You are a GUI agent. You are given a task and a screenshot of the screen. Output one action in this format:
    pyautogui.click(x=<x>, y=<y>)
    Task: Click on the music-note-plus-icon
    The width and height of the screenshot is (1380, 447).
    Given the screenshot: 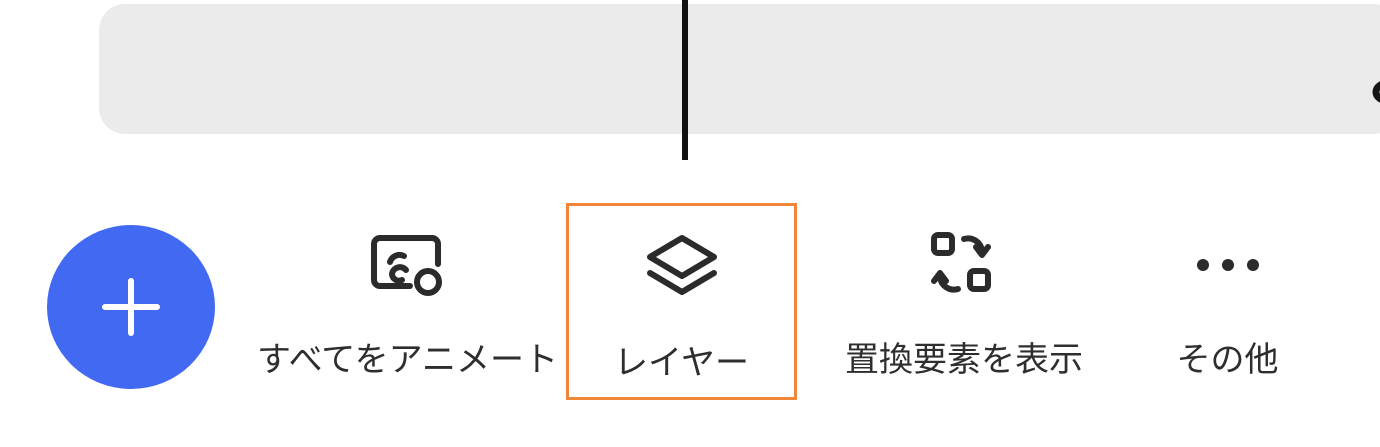 What is the action you would take?
    pyautogui.click(x=1374, y=73)
    